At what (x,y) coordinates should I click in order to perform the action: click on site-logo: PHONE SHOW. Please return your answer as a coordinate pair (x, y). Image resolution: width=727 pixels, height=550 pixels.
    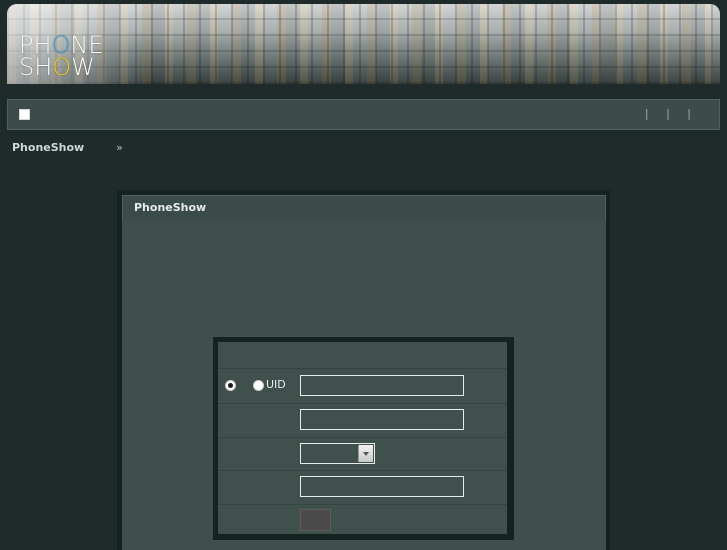
    Looking at the image, I should click on (61, 57).